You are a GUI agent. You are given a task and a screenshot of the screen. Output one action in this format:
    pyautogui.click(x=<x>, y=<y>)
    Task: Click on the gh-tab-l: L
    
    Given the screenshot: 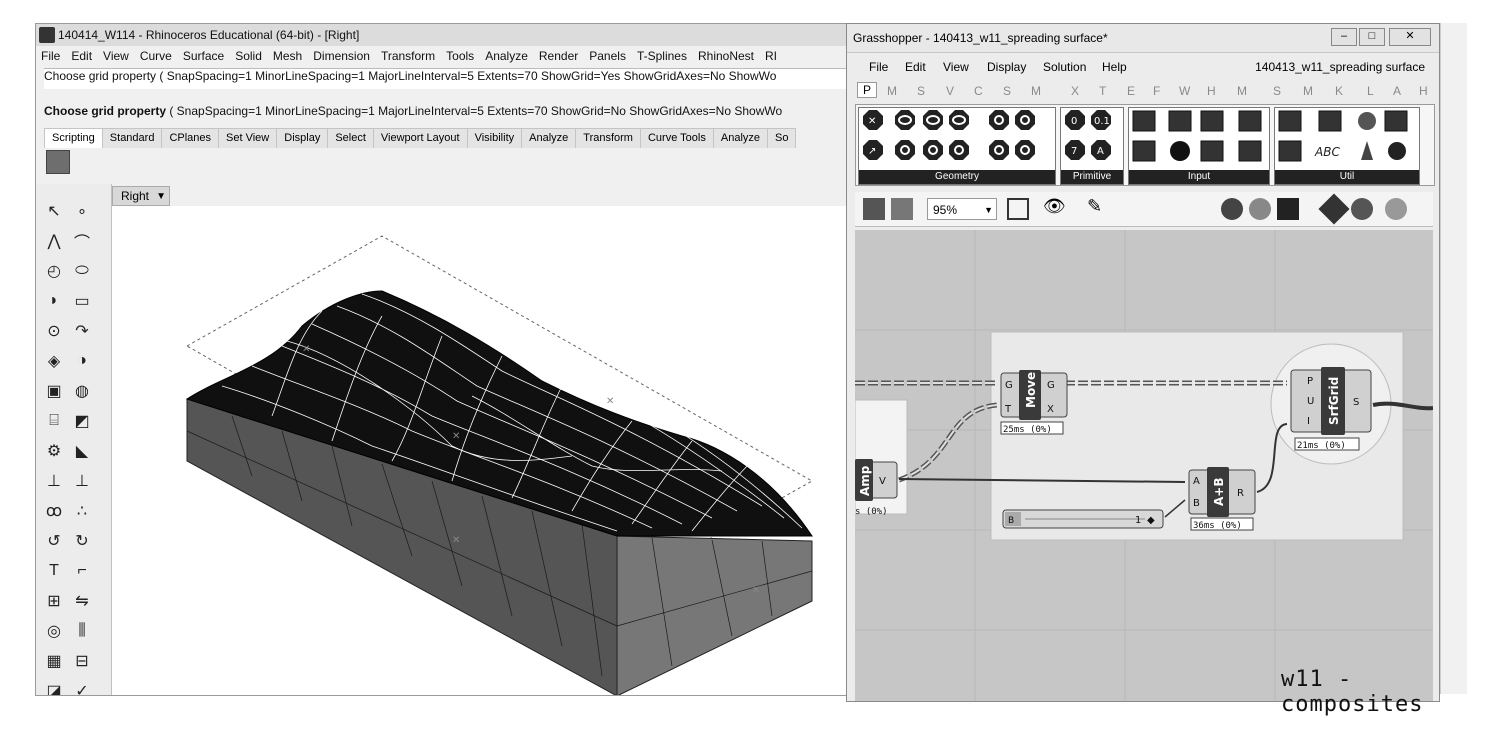 What is the action you would take?
    pyautogui.click(x=1370, y=91)
    